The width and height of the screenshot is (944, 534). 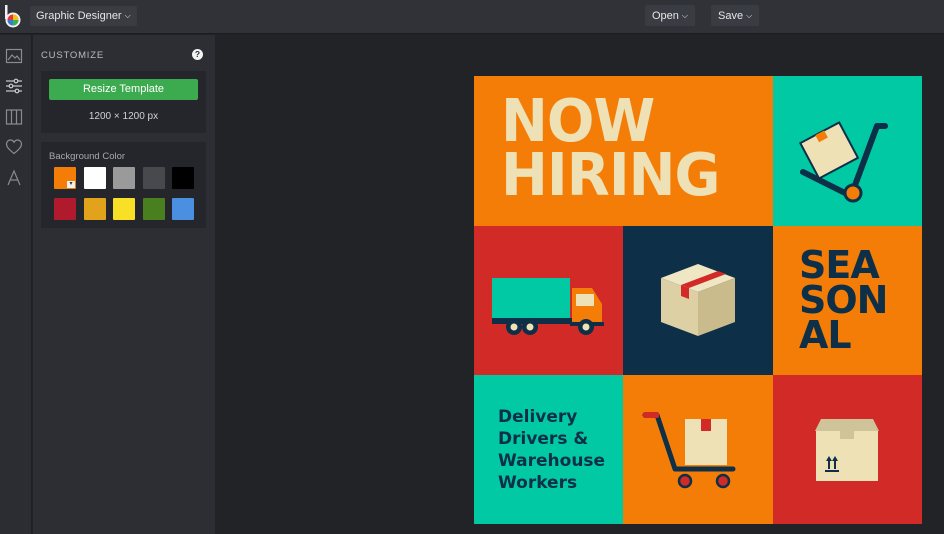 I want to click on now-hiring-tile: NOW HIRING, so click(x=623, y=151).